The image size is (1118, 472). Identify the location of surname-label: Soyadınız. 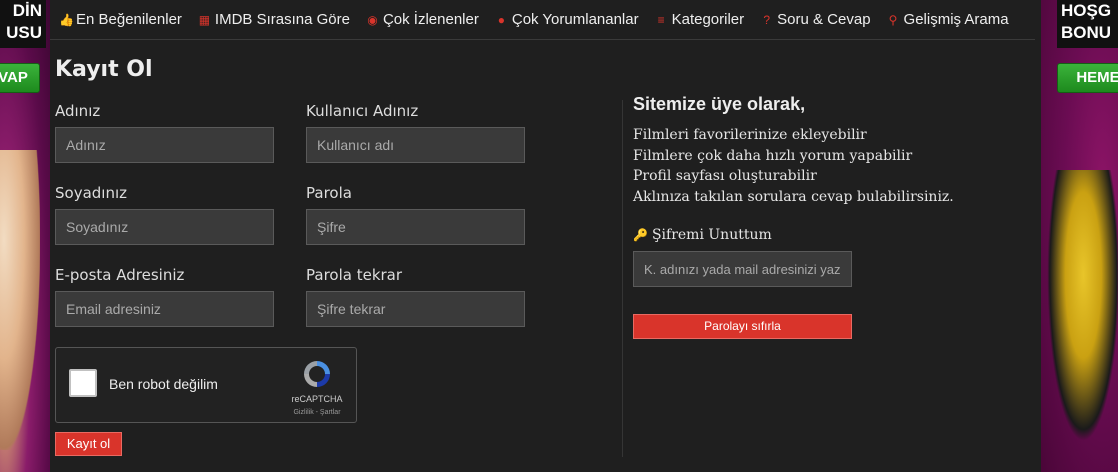
(91, 193).